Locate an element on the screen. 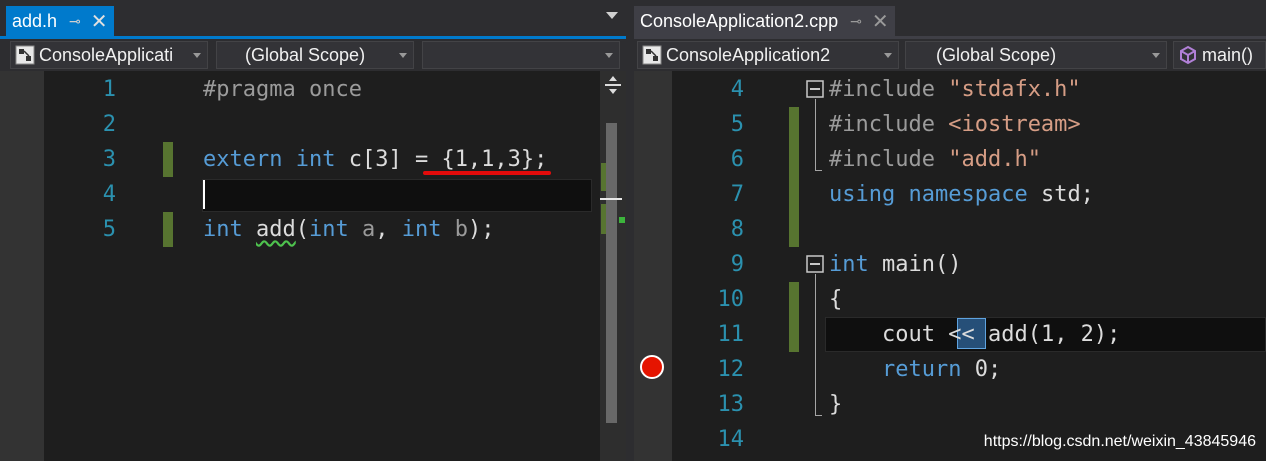 The height and width of the screenshot is (461, 1266). code-token: "stdafx.h" is located at coordinates (1014, 89).